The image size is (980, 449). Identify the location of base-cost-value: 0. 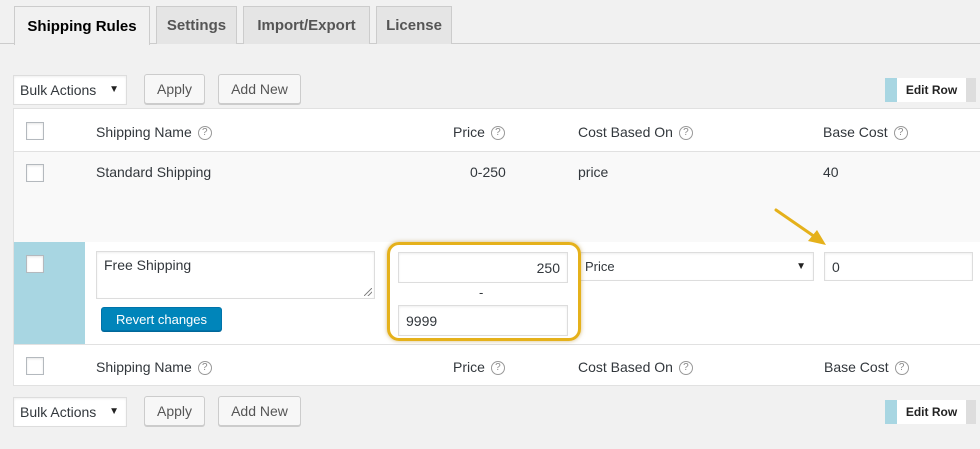
(836, 266).